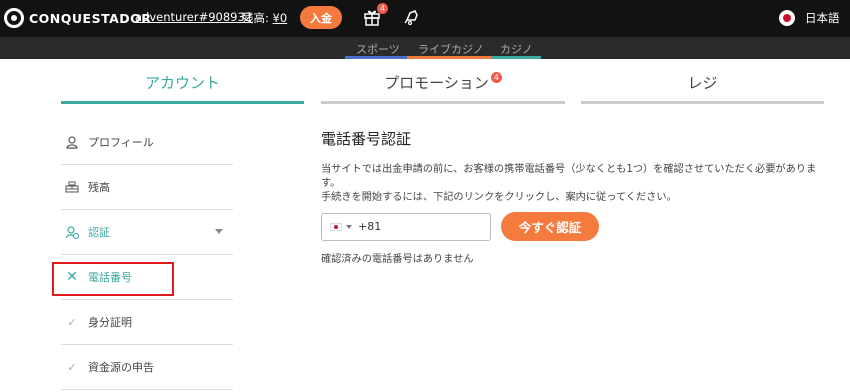 The height and width of the screenshot is (392, 850). Describe the element at coordinates (378, 49) in the screenshot. I see `subnav-sports: スポーツ` at that location.